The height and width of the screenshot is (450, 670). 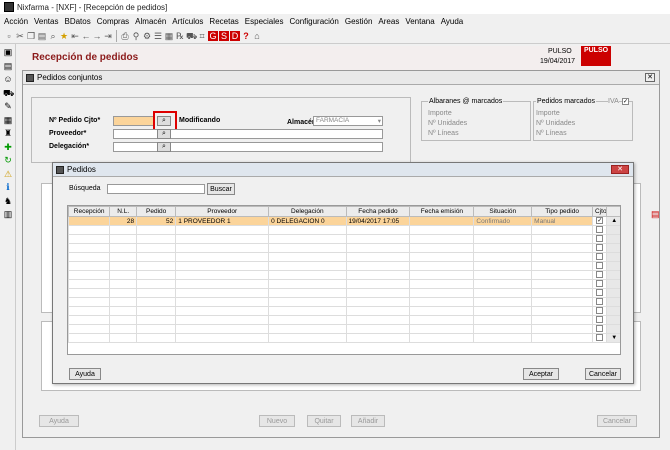 What do you see at coordinates (123, 211) in the screenshot?
I see `col-nl: N.L.` at bounding box center [123, 211].